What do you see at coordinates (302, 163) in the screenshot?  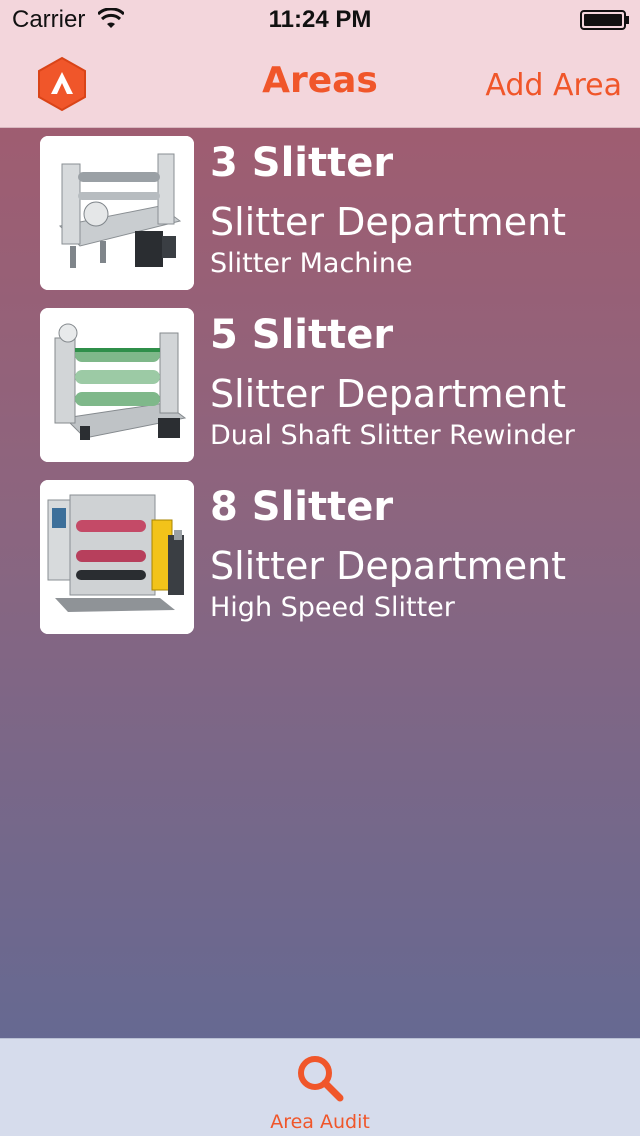 I see `area-title: 3 Slitter` at bounding box center [302, 163].